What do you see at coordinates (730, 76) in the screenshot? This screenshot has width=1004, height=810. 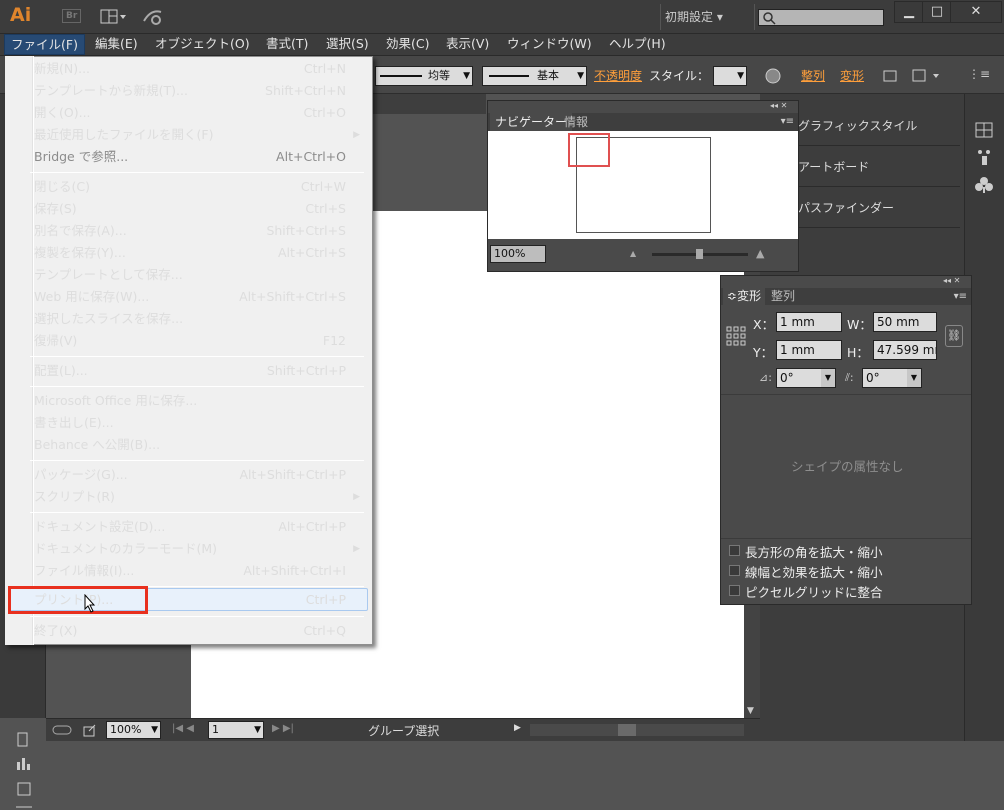 I see `graphic-style-select: ▼` at bounding box center [730, 76].